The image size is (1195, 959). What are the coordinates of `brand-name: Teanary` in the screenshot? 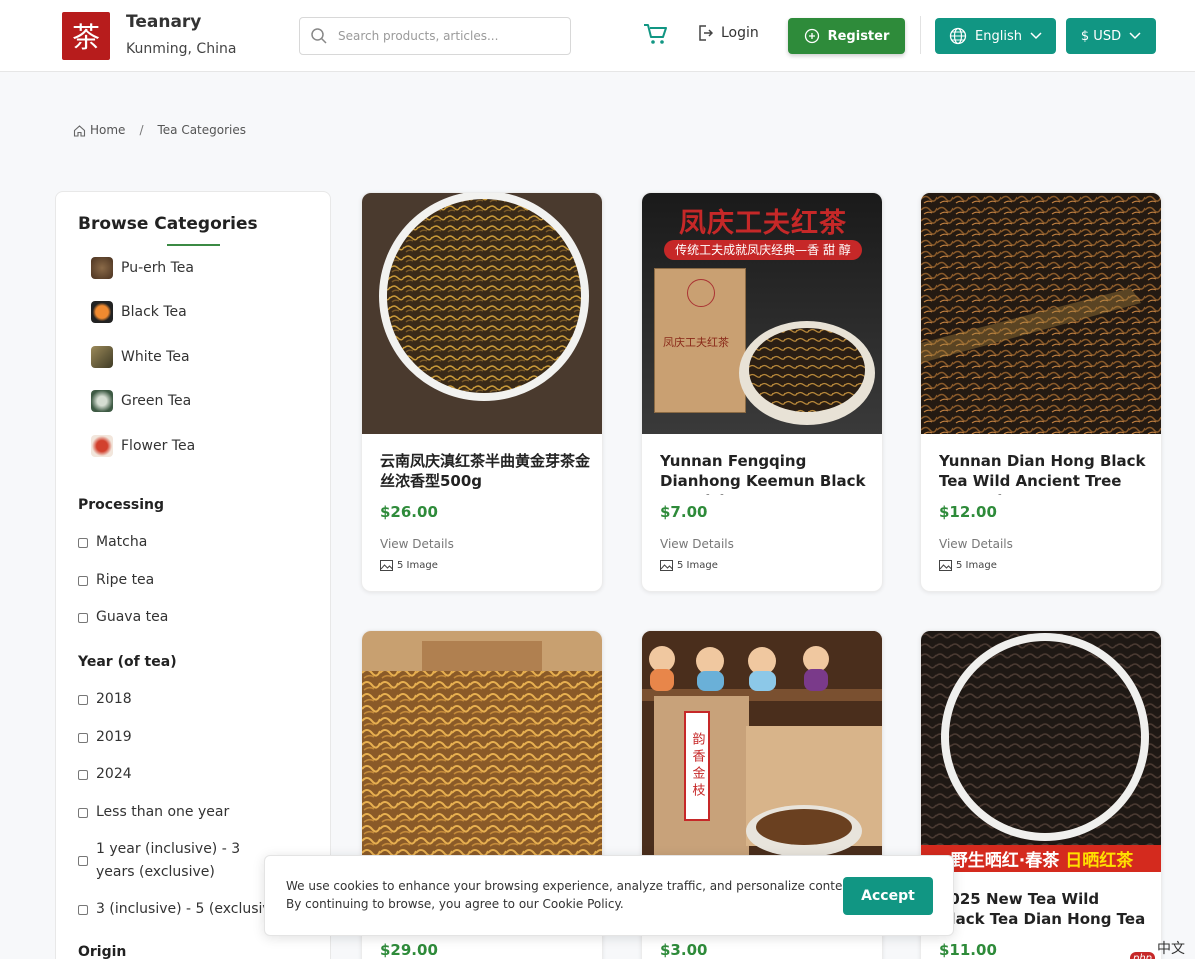 It's located at (163, 22).